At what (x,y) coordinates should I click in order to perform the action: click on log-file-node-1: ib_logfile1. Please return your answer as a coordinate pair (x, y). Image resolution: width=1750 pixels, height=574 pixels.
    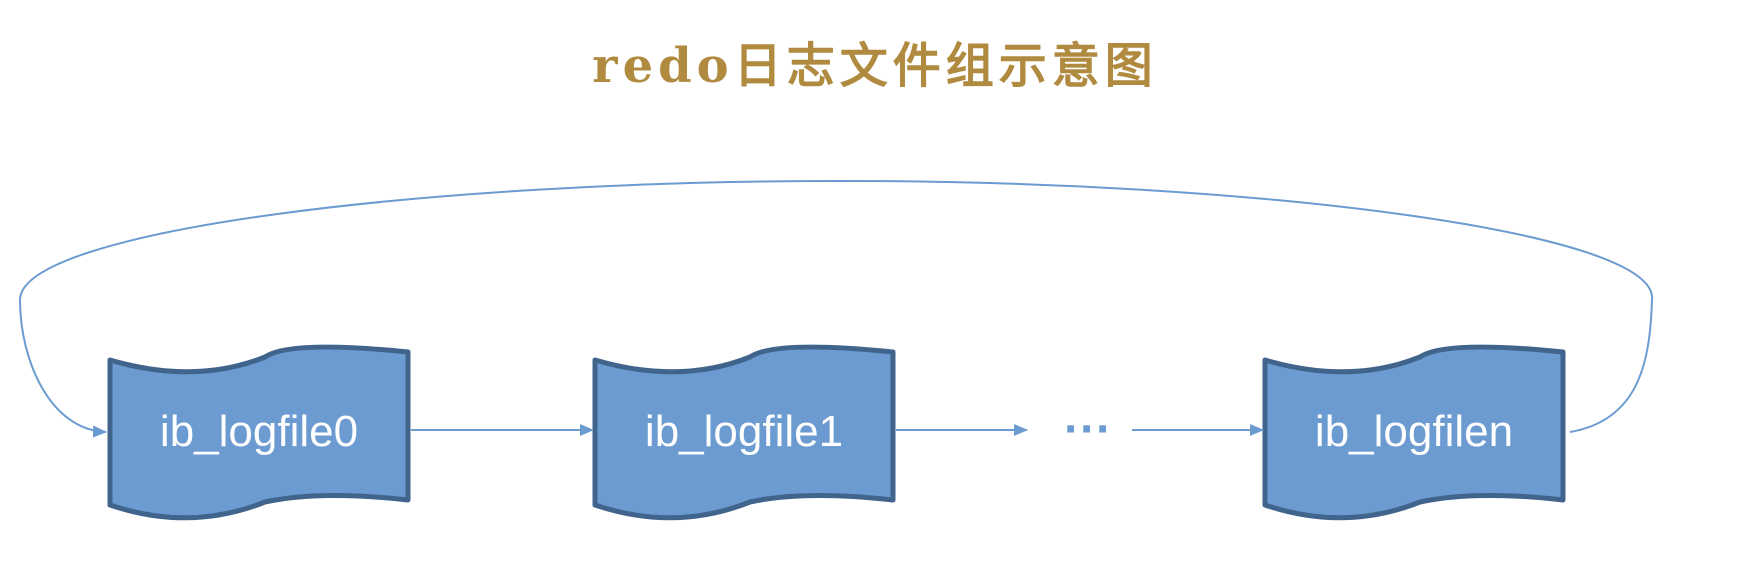
    Looking at the image, I should click on (744, 432).